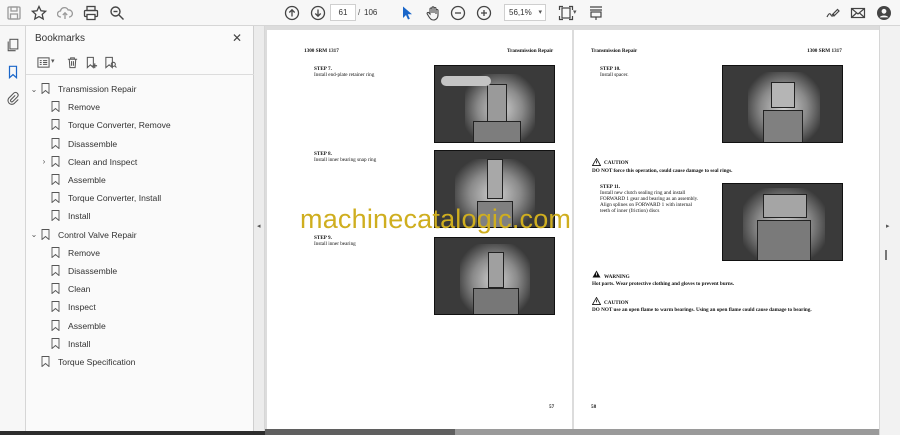  What do you see at coordinates (858, 13) in the screenshot?
I see `email-icon` at bounding box center [858, 13].